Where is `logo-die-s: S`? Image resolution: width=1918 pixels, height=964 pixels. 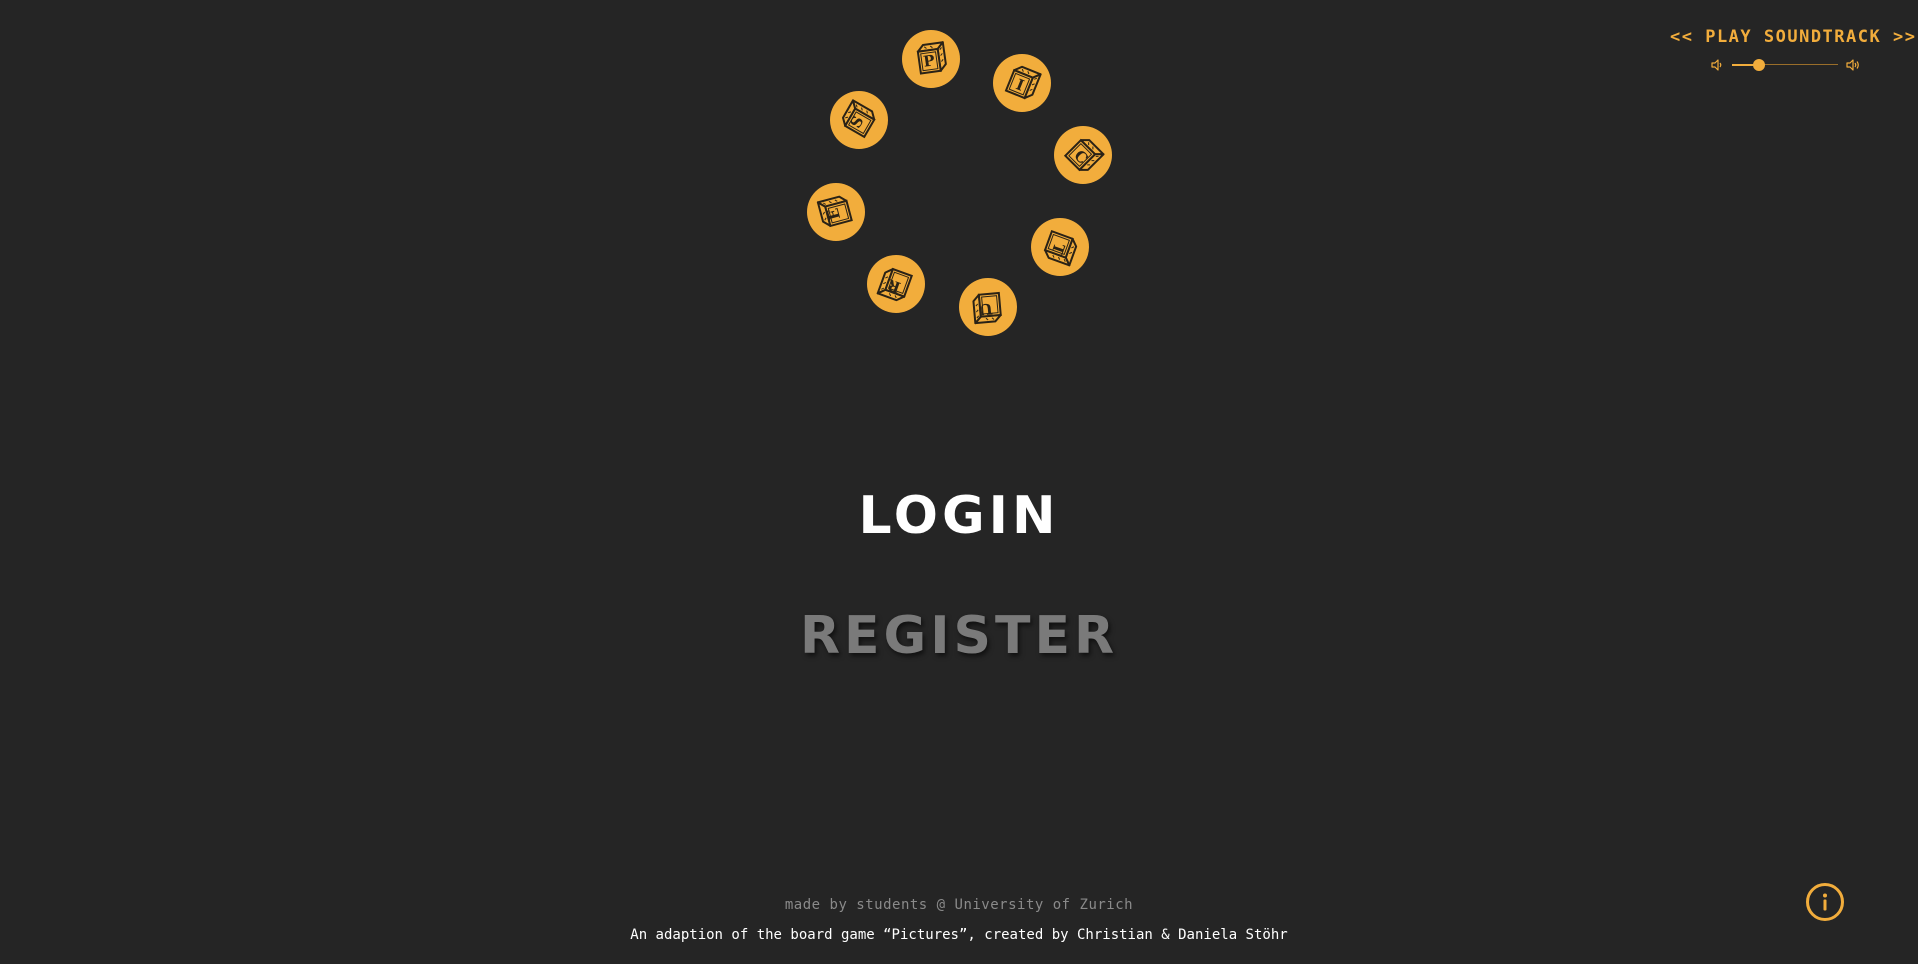
logo-die-s: S is located at coordinates (859, 120).